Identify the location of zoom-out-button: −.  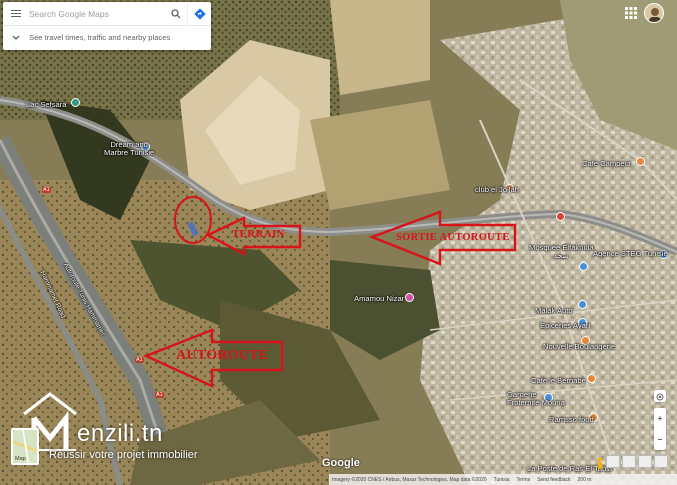
(660, 439).